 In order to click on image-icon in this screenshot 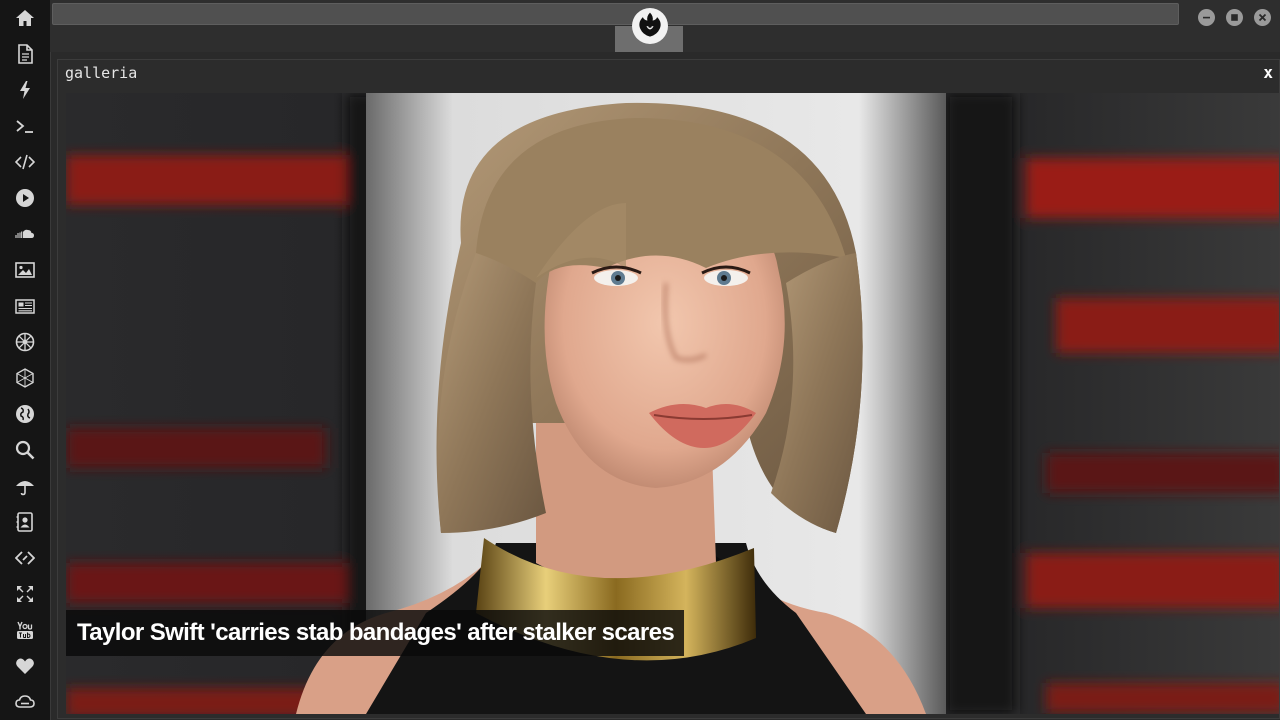, I will do `click(25, 270)`.